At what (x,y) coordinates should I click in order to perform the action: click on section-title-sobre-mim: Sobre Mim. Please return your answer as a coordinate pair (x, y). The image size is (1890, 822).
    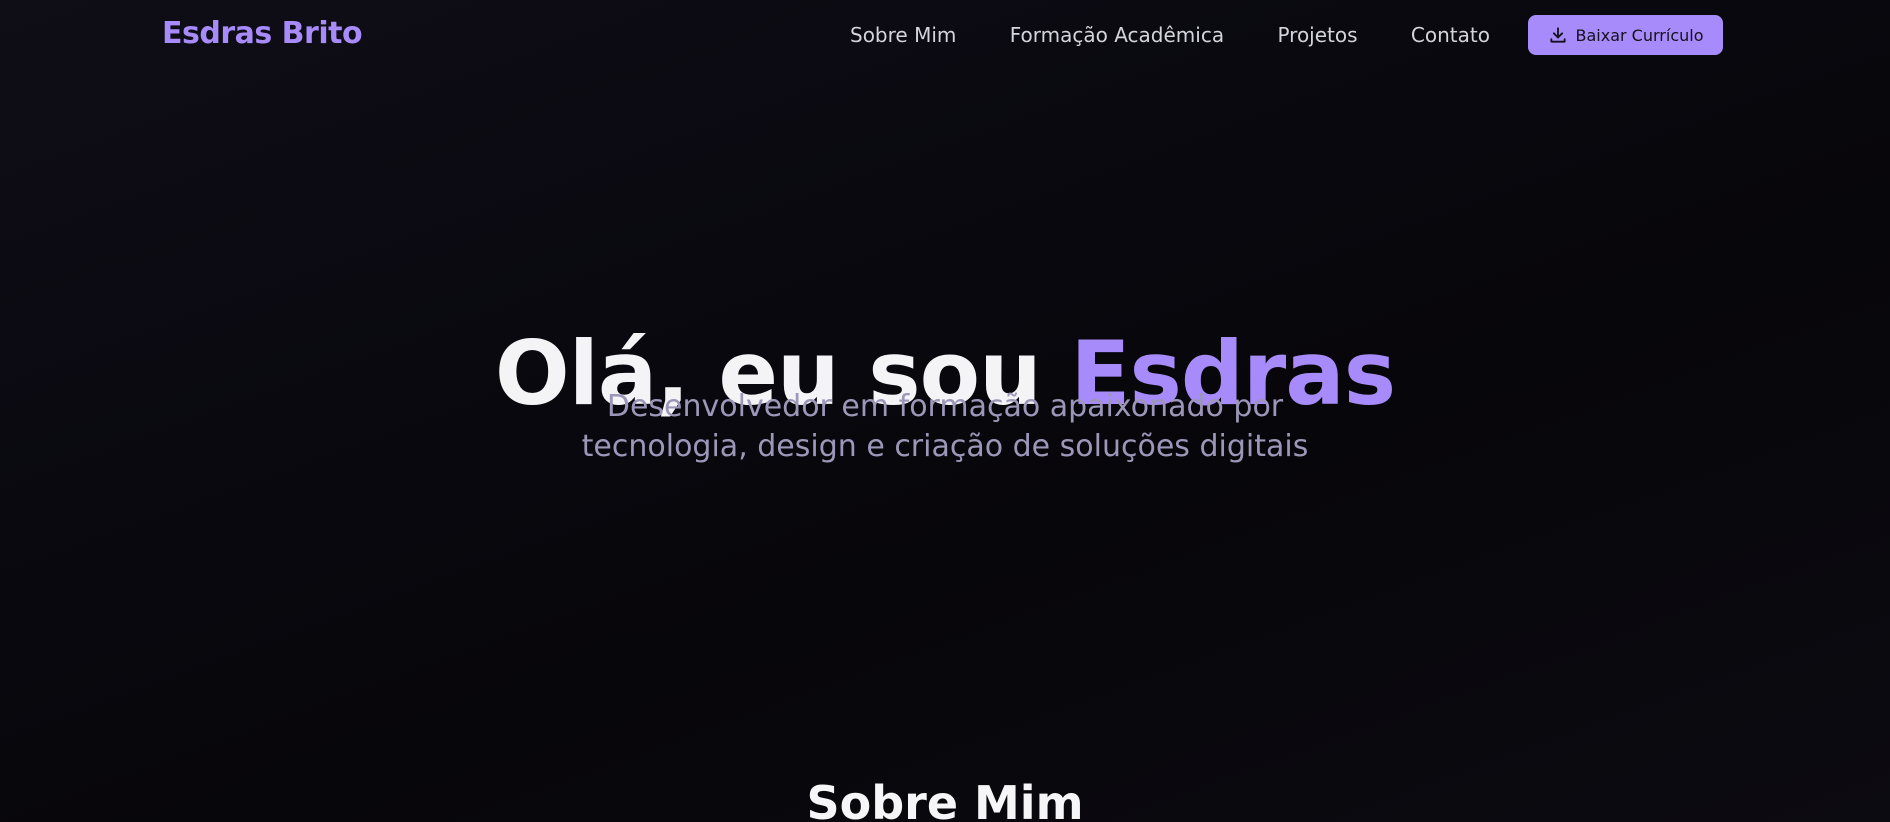
    Looking at the image, I should click on (945, 799).